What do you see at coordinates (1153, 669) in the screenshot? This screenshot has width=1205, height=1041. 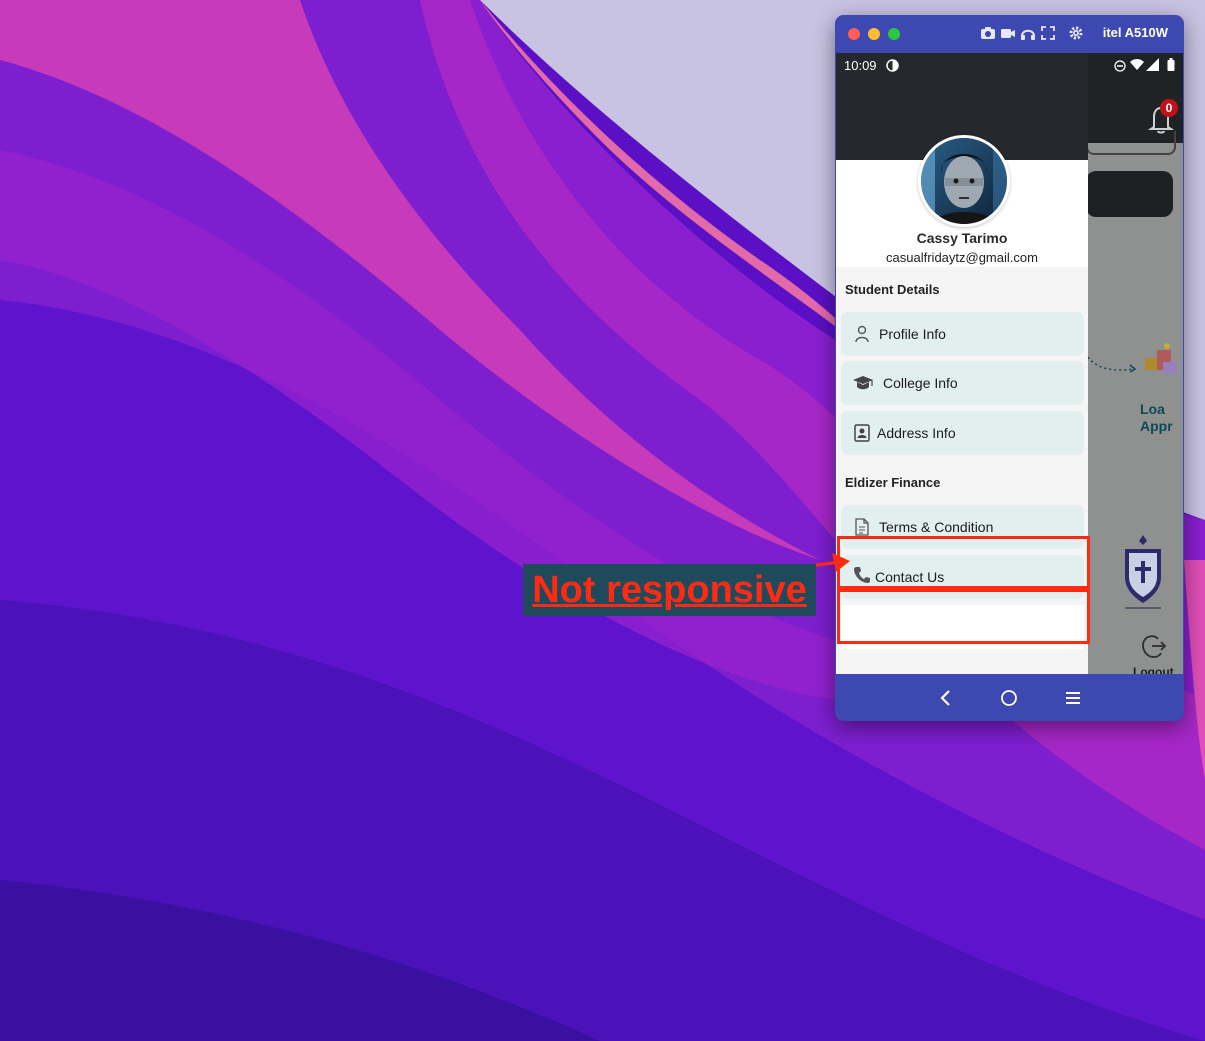 I see `logout-label: Logout` at bounding box center [1153, 669].